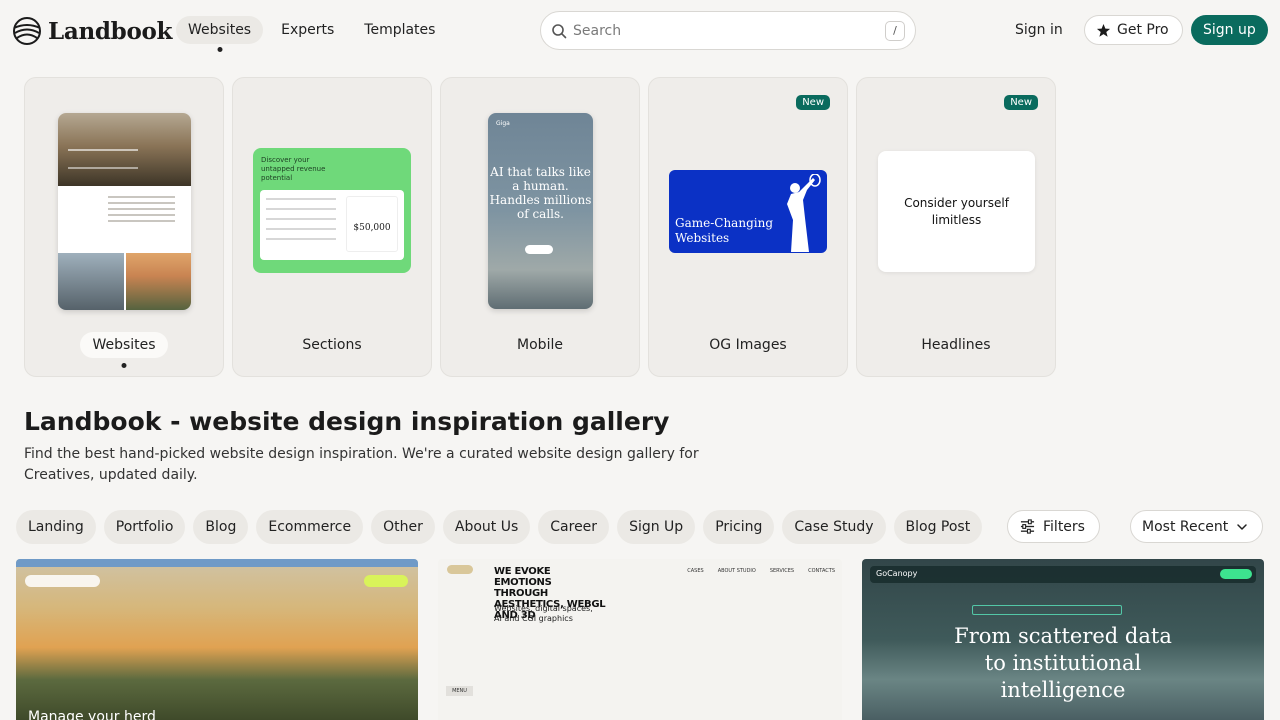 This screenshot has height=720, width=1280. Describe the element at coordinates (897, 573) in the screenshot. I see `gallery-item-logo: GoCanopy` at that location.